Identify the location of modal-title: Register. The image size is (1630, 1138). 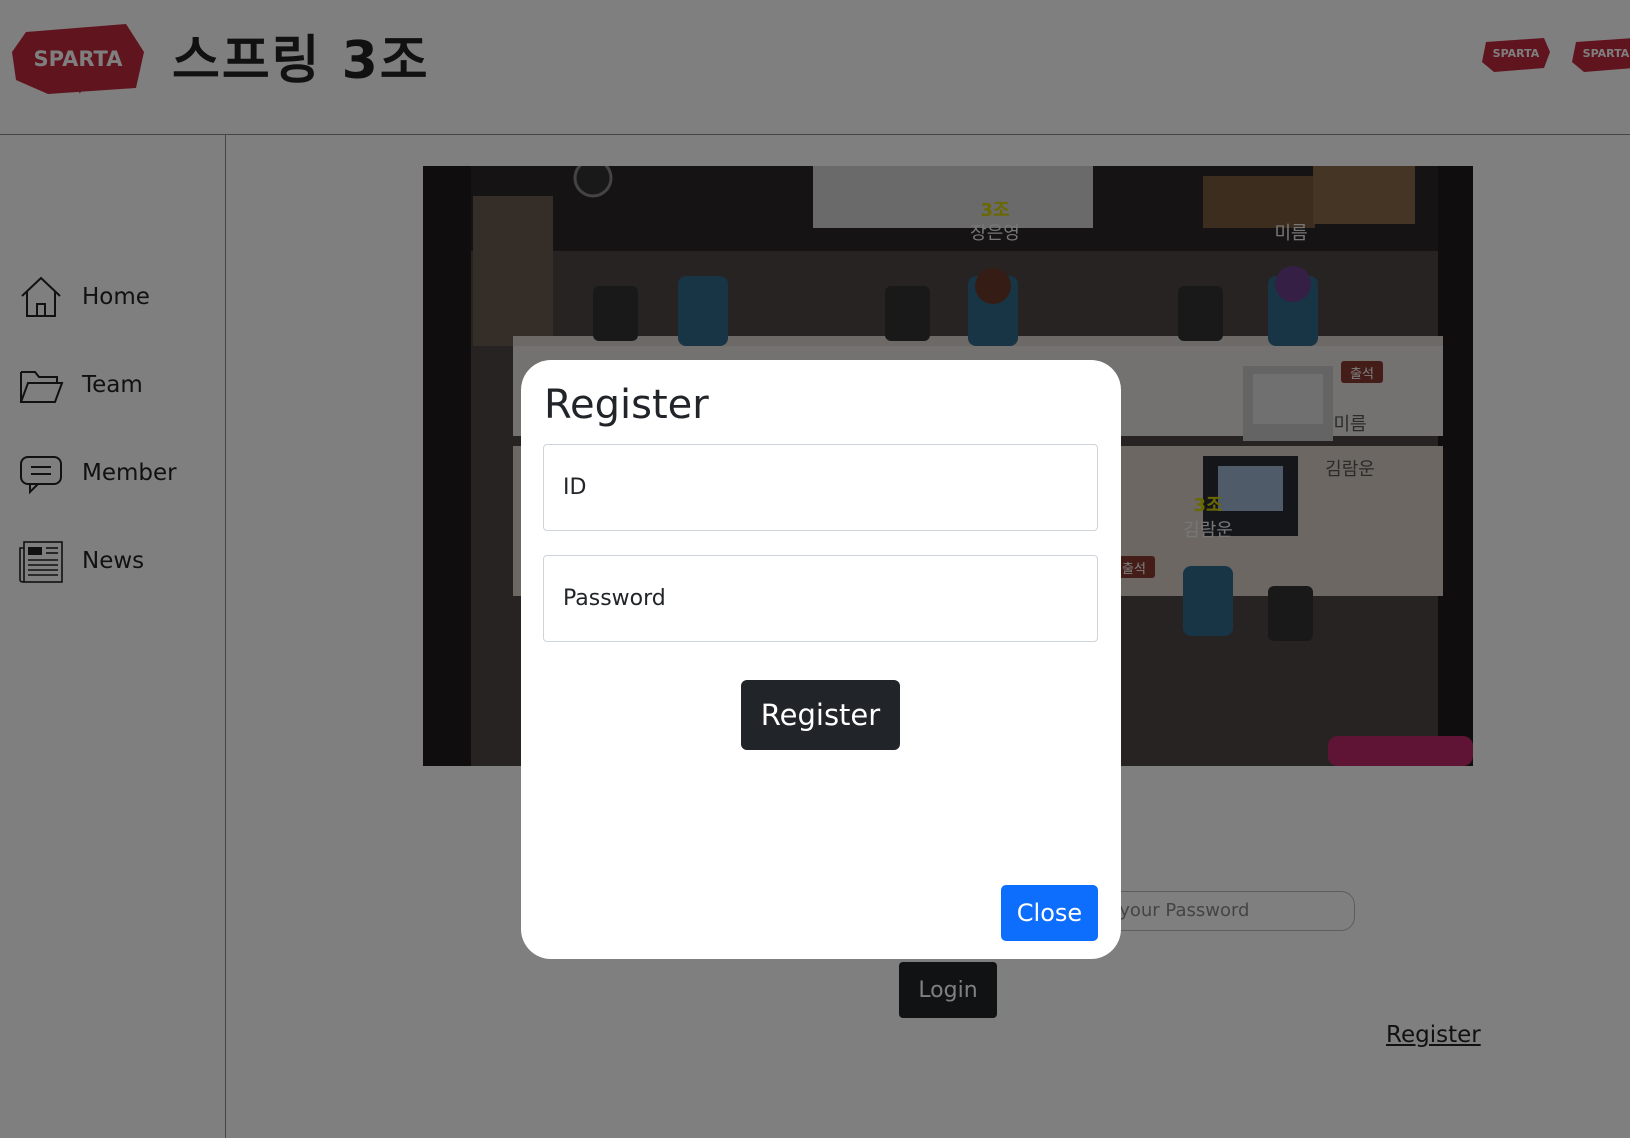
(626, 405).